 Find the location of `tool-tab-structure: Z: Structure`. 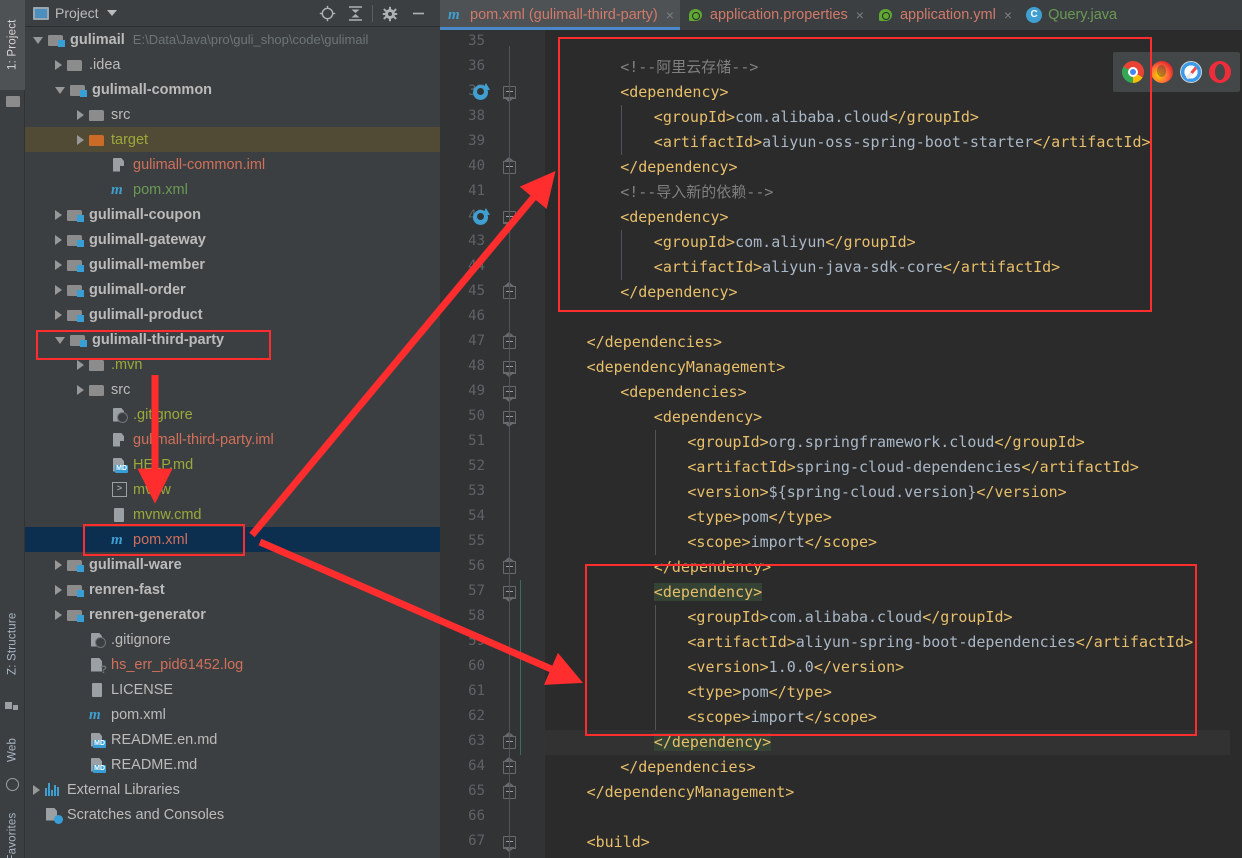

tool-tab-structure: Z: Structure is located at coordinates (12, 644).